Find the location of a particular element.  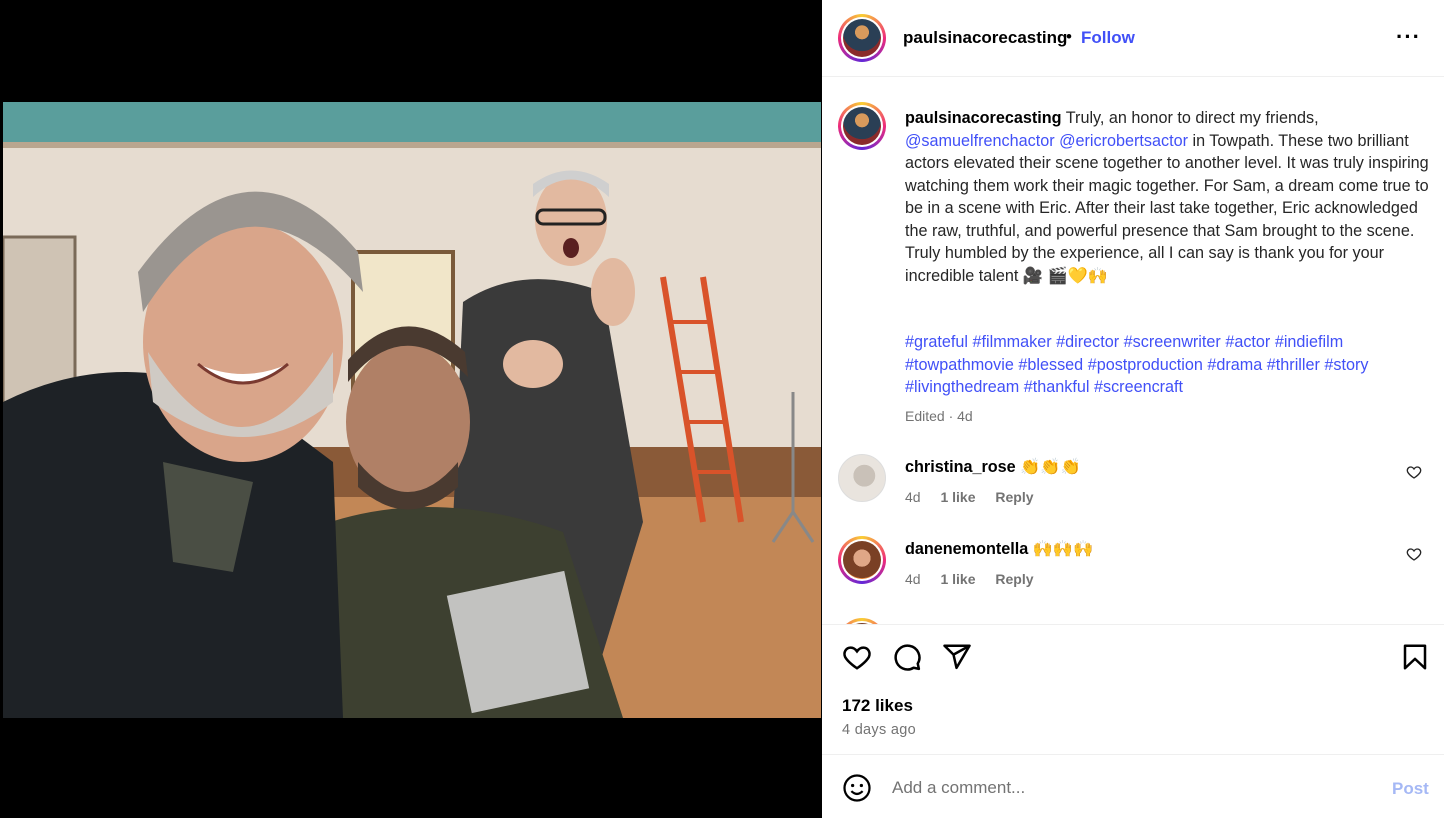

hashtag-link: #grateful is located at coordinates (936, 342).